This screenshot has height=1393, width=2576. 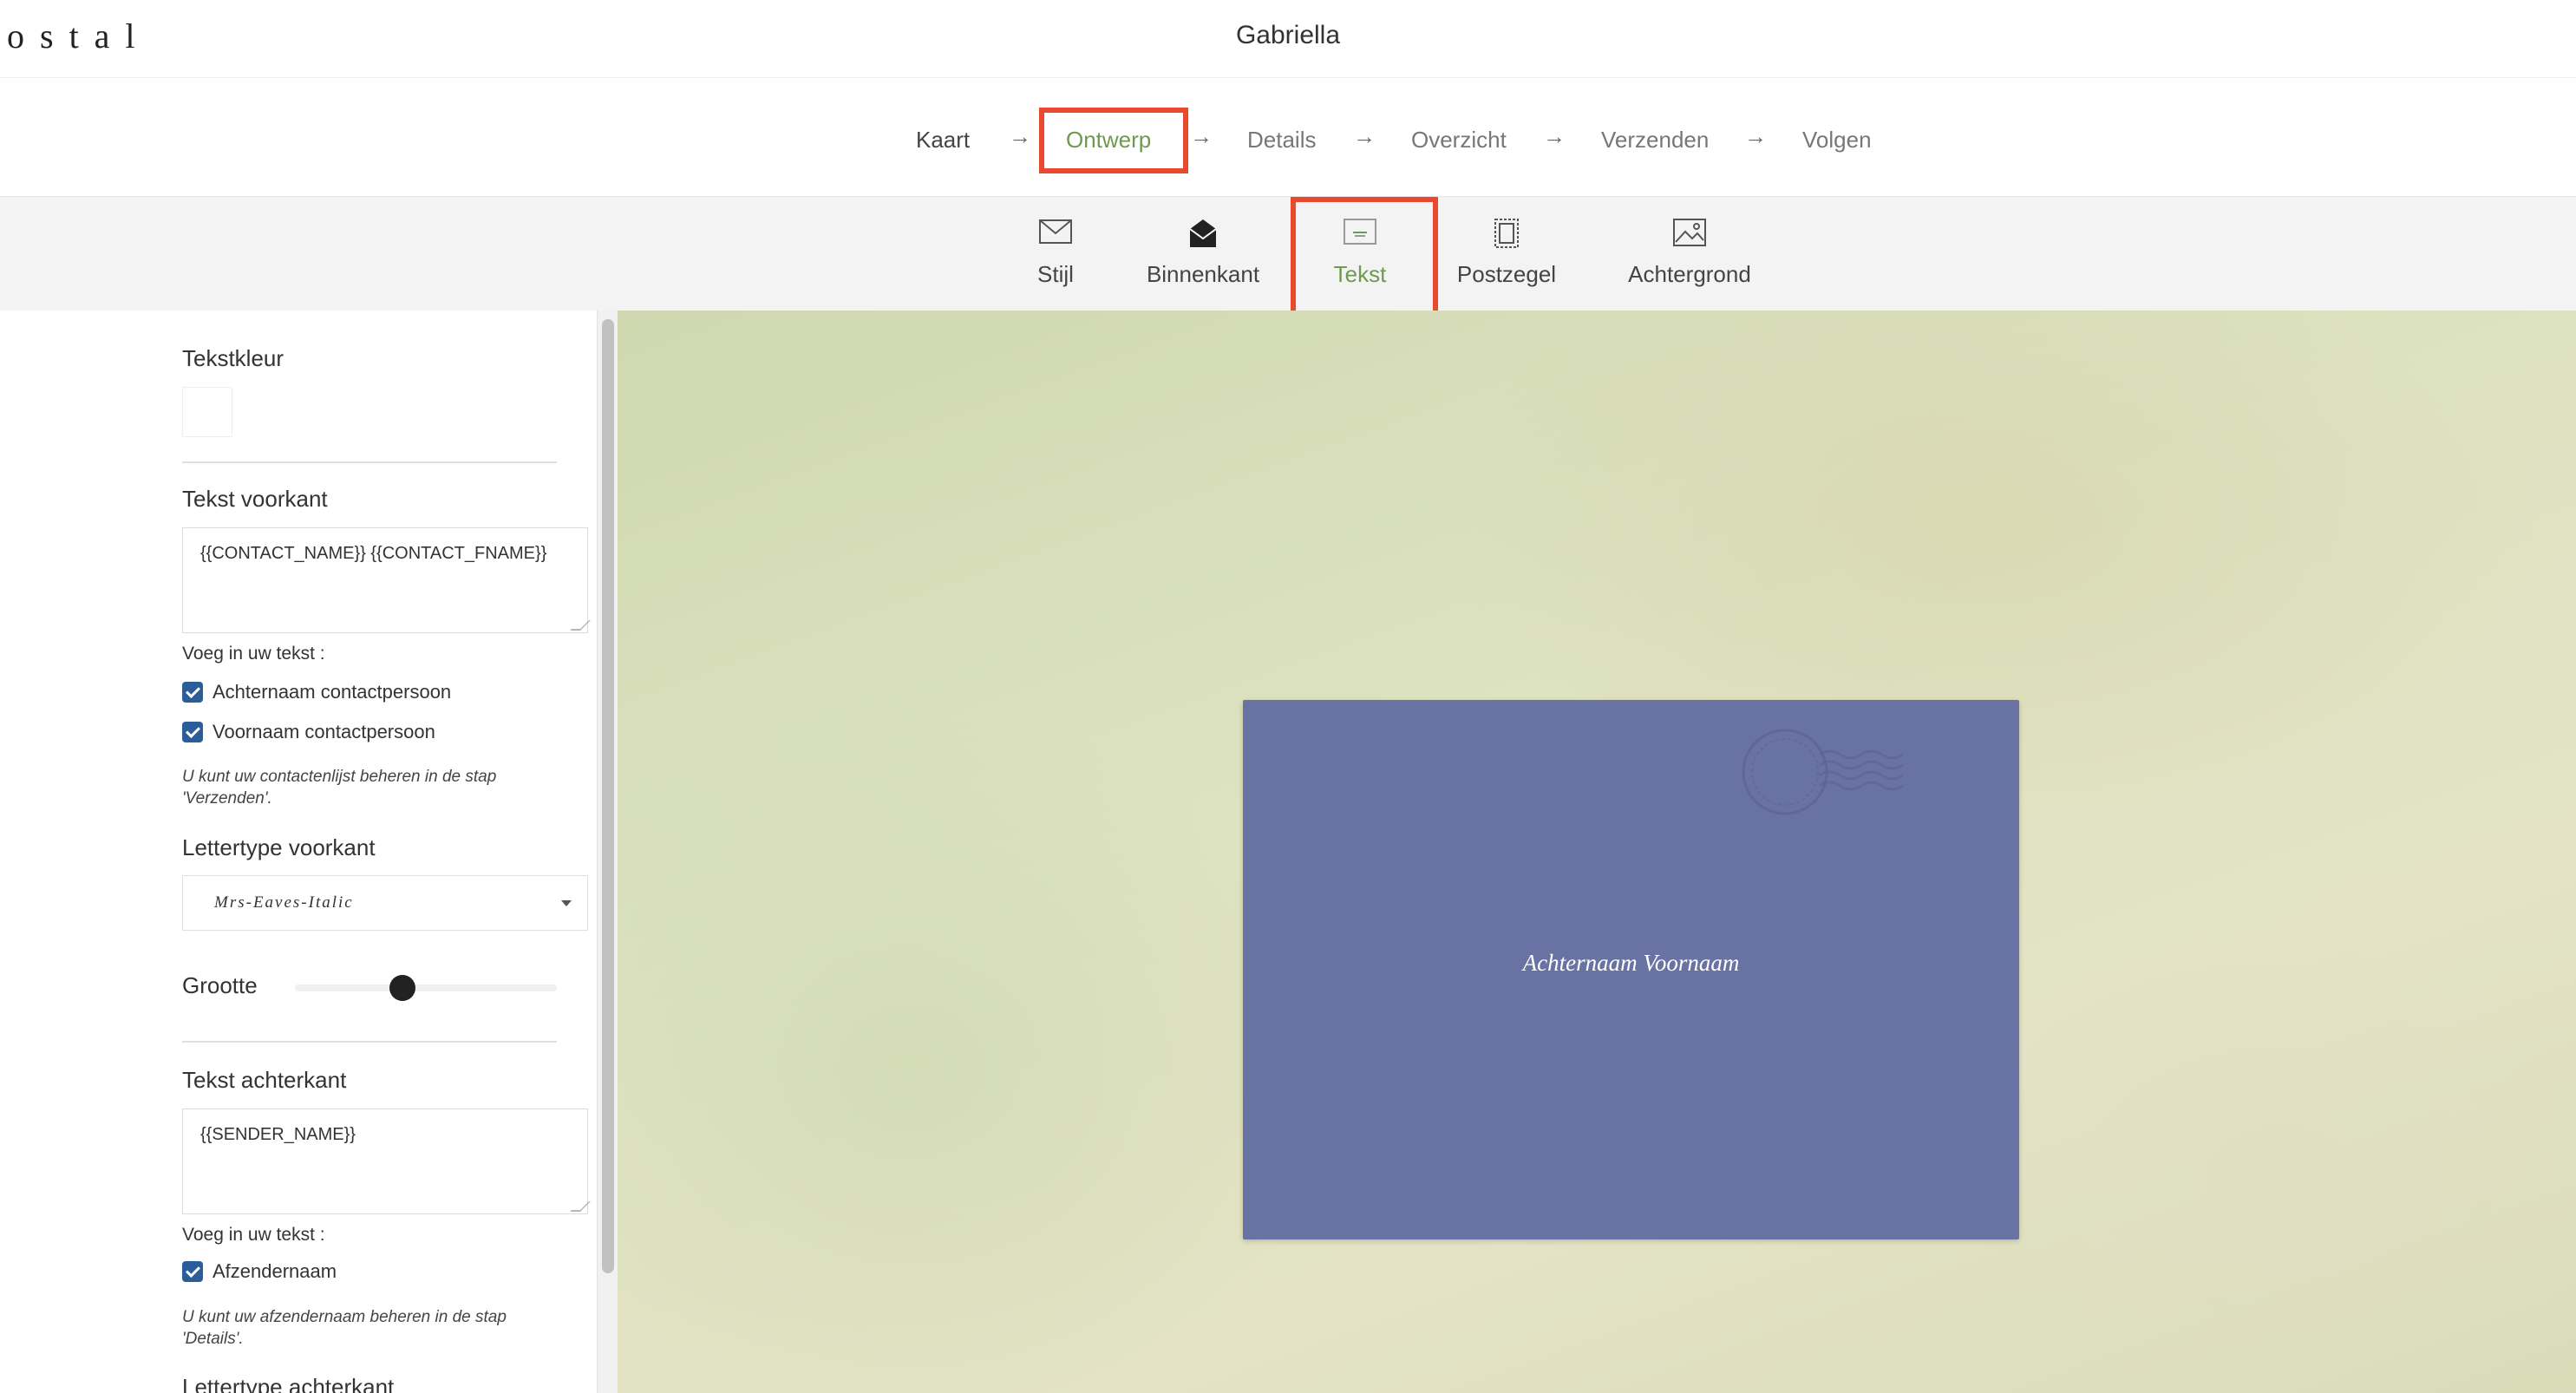 What do you see at coordinates (192, 1271) in the screenshot?
I see `checkbox-afzendernaam` at bounding box center [192, 1271].